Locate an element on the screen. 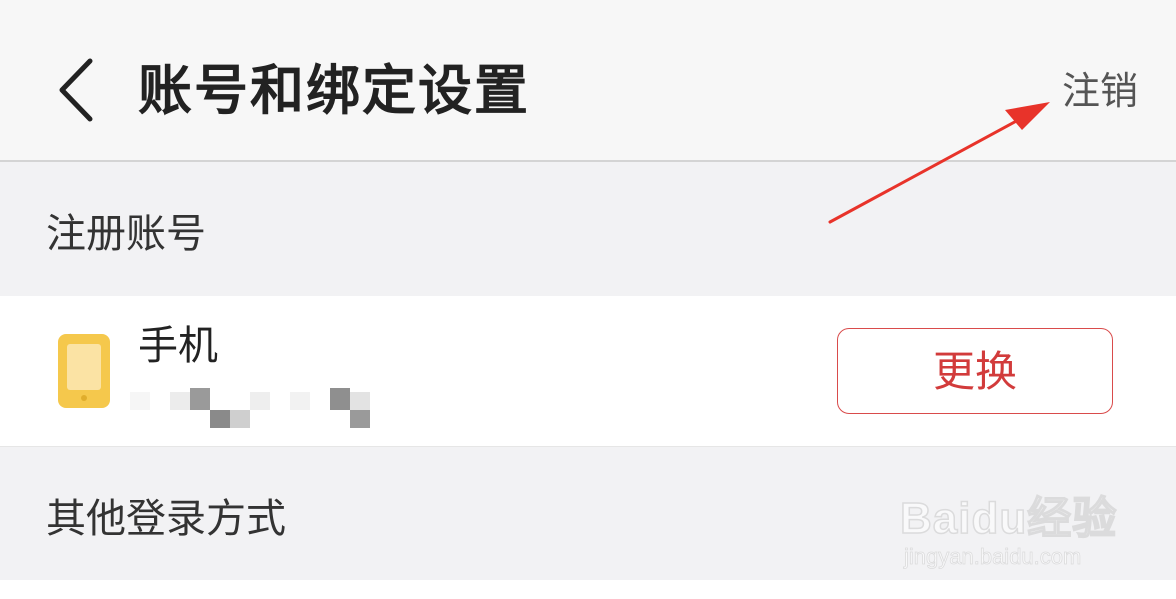  phone-icon is located at coordinates (84, 371).